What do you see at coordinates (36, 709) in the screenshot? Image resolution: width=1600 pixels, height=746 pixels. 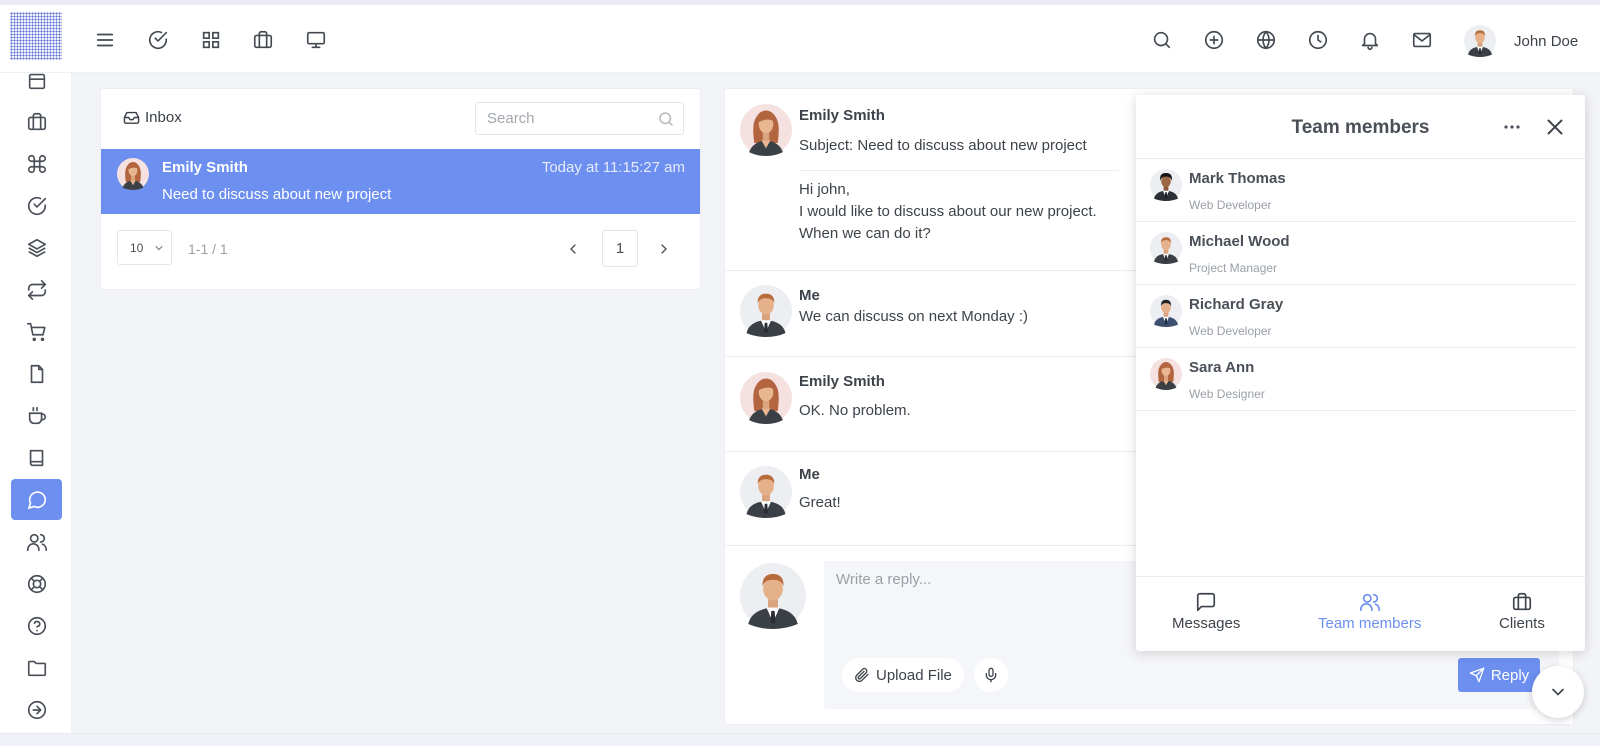 I see `sidebar-arrow-right-circle-icon` at bounding box center [36, 709].